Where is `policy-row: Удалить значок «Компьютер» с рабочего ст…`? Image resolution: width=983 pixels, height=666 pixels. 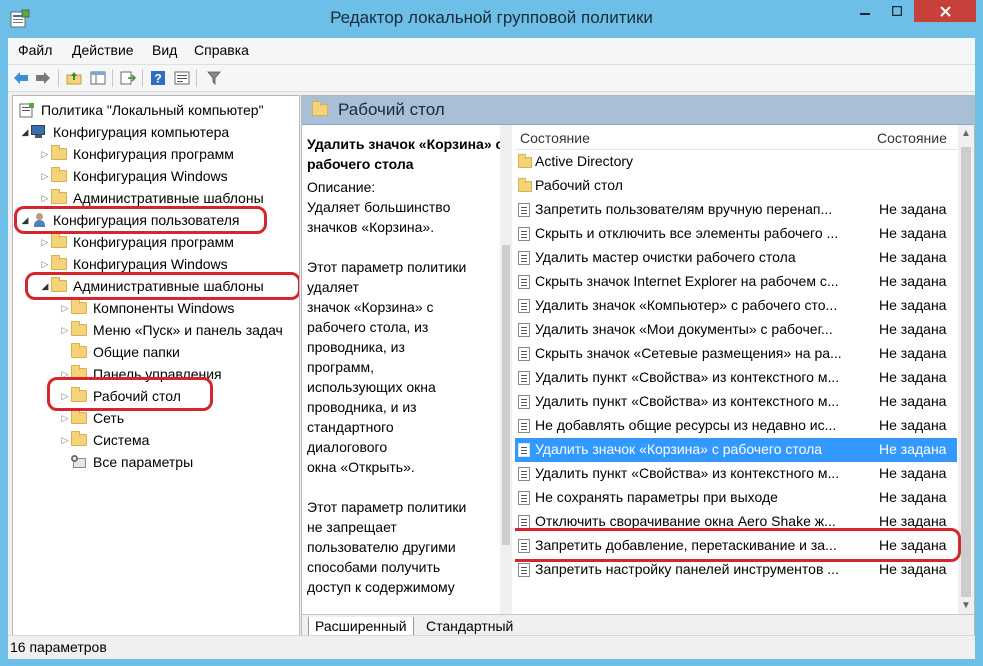 policy-row: Удалить значок «Компьютер» с рабочего ст… is located at coordinates (736, 306).